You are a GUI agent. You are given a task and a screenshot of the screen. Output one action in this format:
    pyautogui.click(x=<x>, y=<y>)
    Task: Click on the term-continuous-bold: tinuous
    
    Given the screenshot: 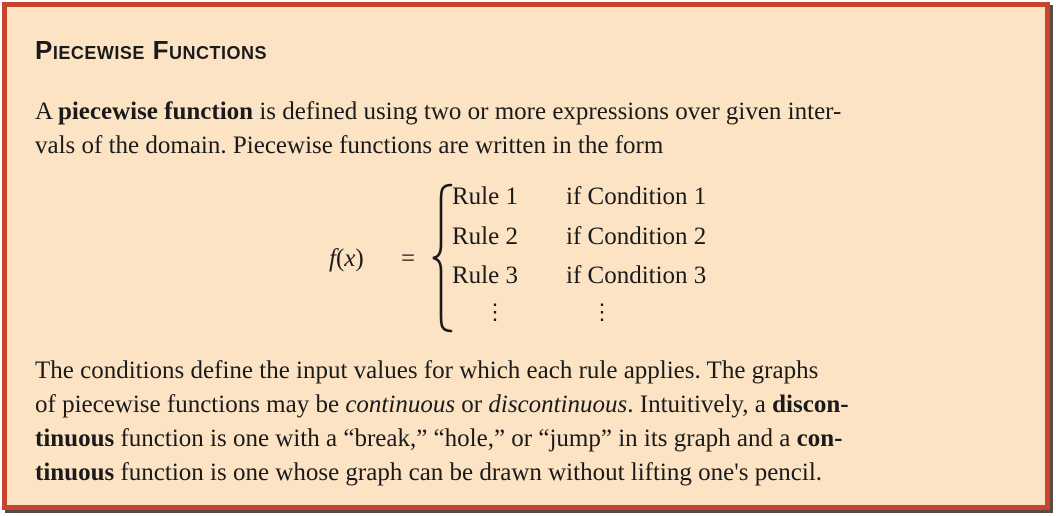 What is the action you would take?
    pyautogui.click(x=75, y=472)
    